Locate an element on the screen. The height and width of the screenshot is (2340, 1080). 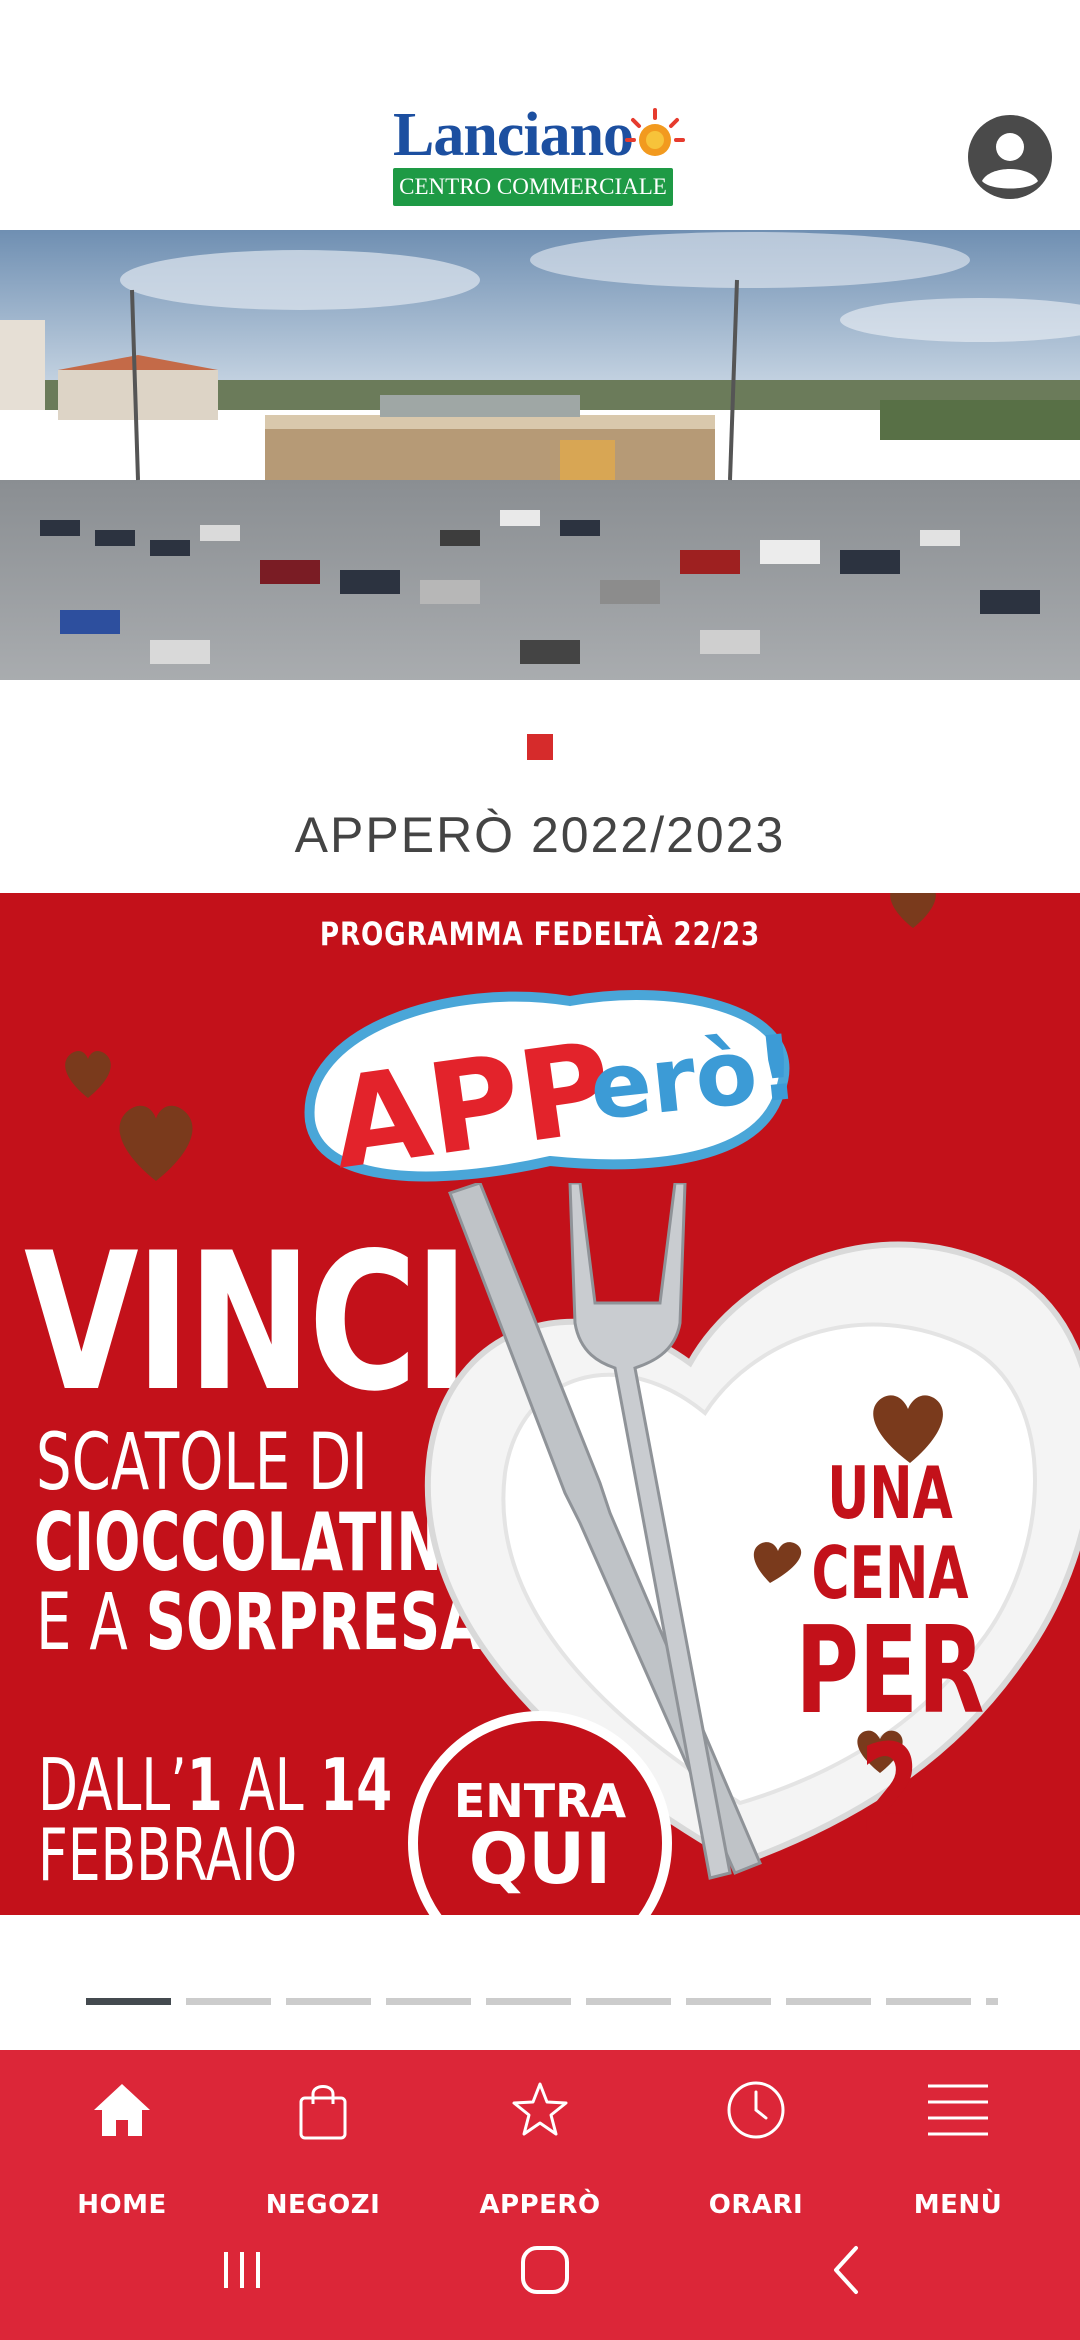
home-button-icon is located at coordinates (545, 2270).